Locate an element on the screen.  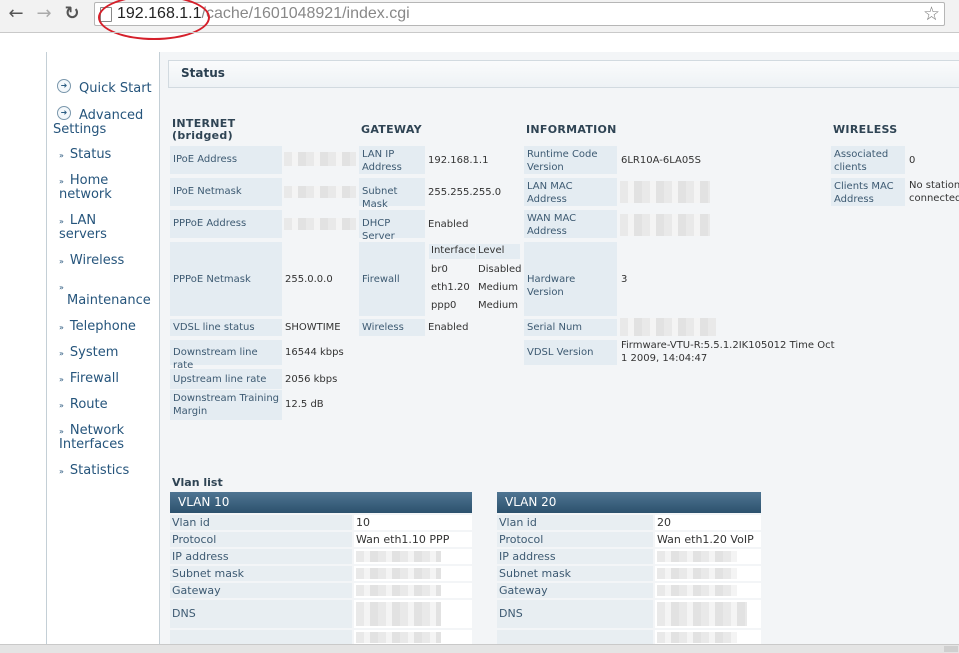
subnet-mask-value: 255.255.255.0 is located at coordinates (465, 192).